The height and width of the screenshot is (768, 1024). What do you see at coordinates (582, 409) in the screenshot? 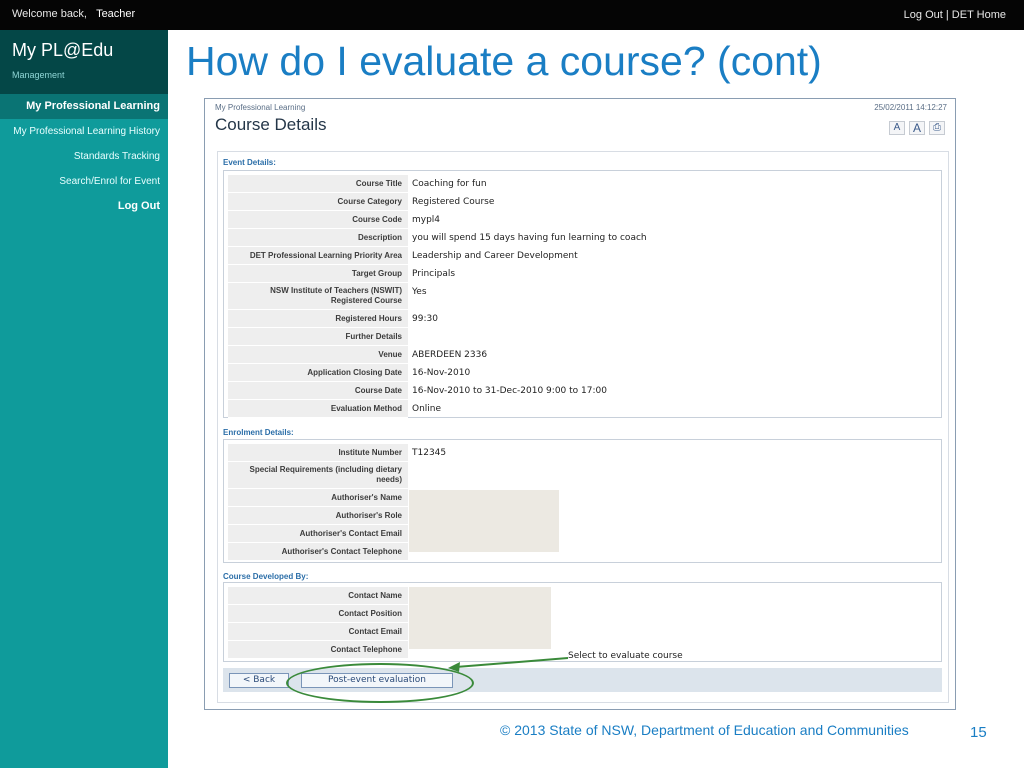
I see `event-detail-row: Evaluation Method Online` at bounding box center [582, 409].